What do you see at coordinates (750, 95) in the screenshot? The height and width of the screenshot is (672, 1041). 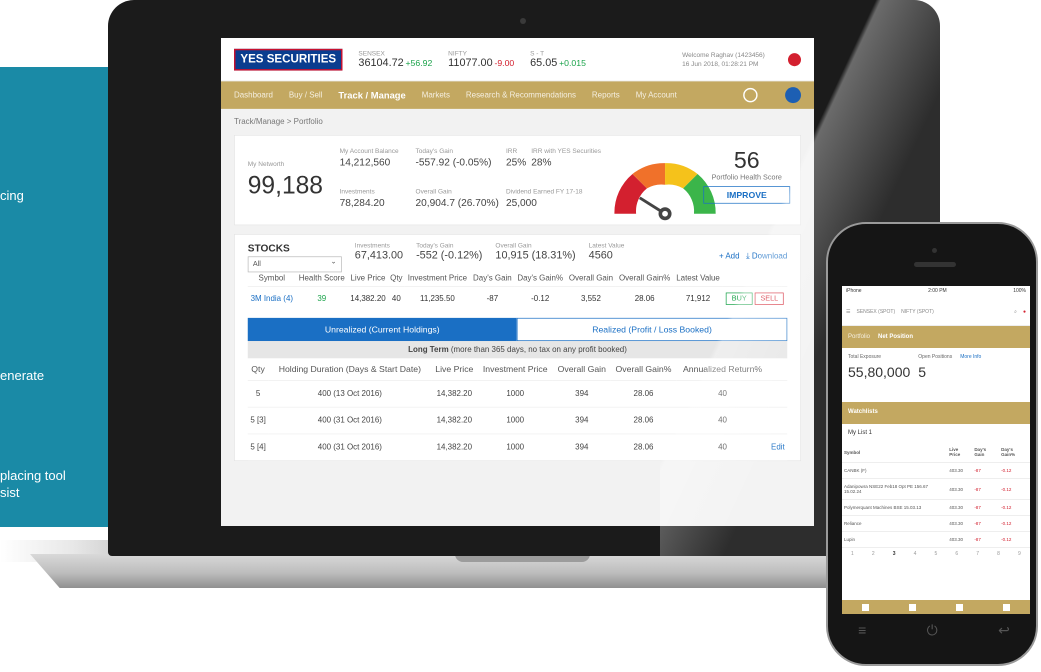 I see `search-icon` at bounding box center [750, 95].